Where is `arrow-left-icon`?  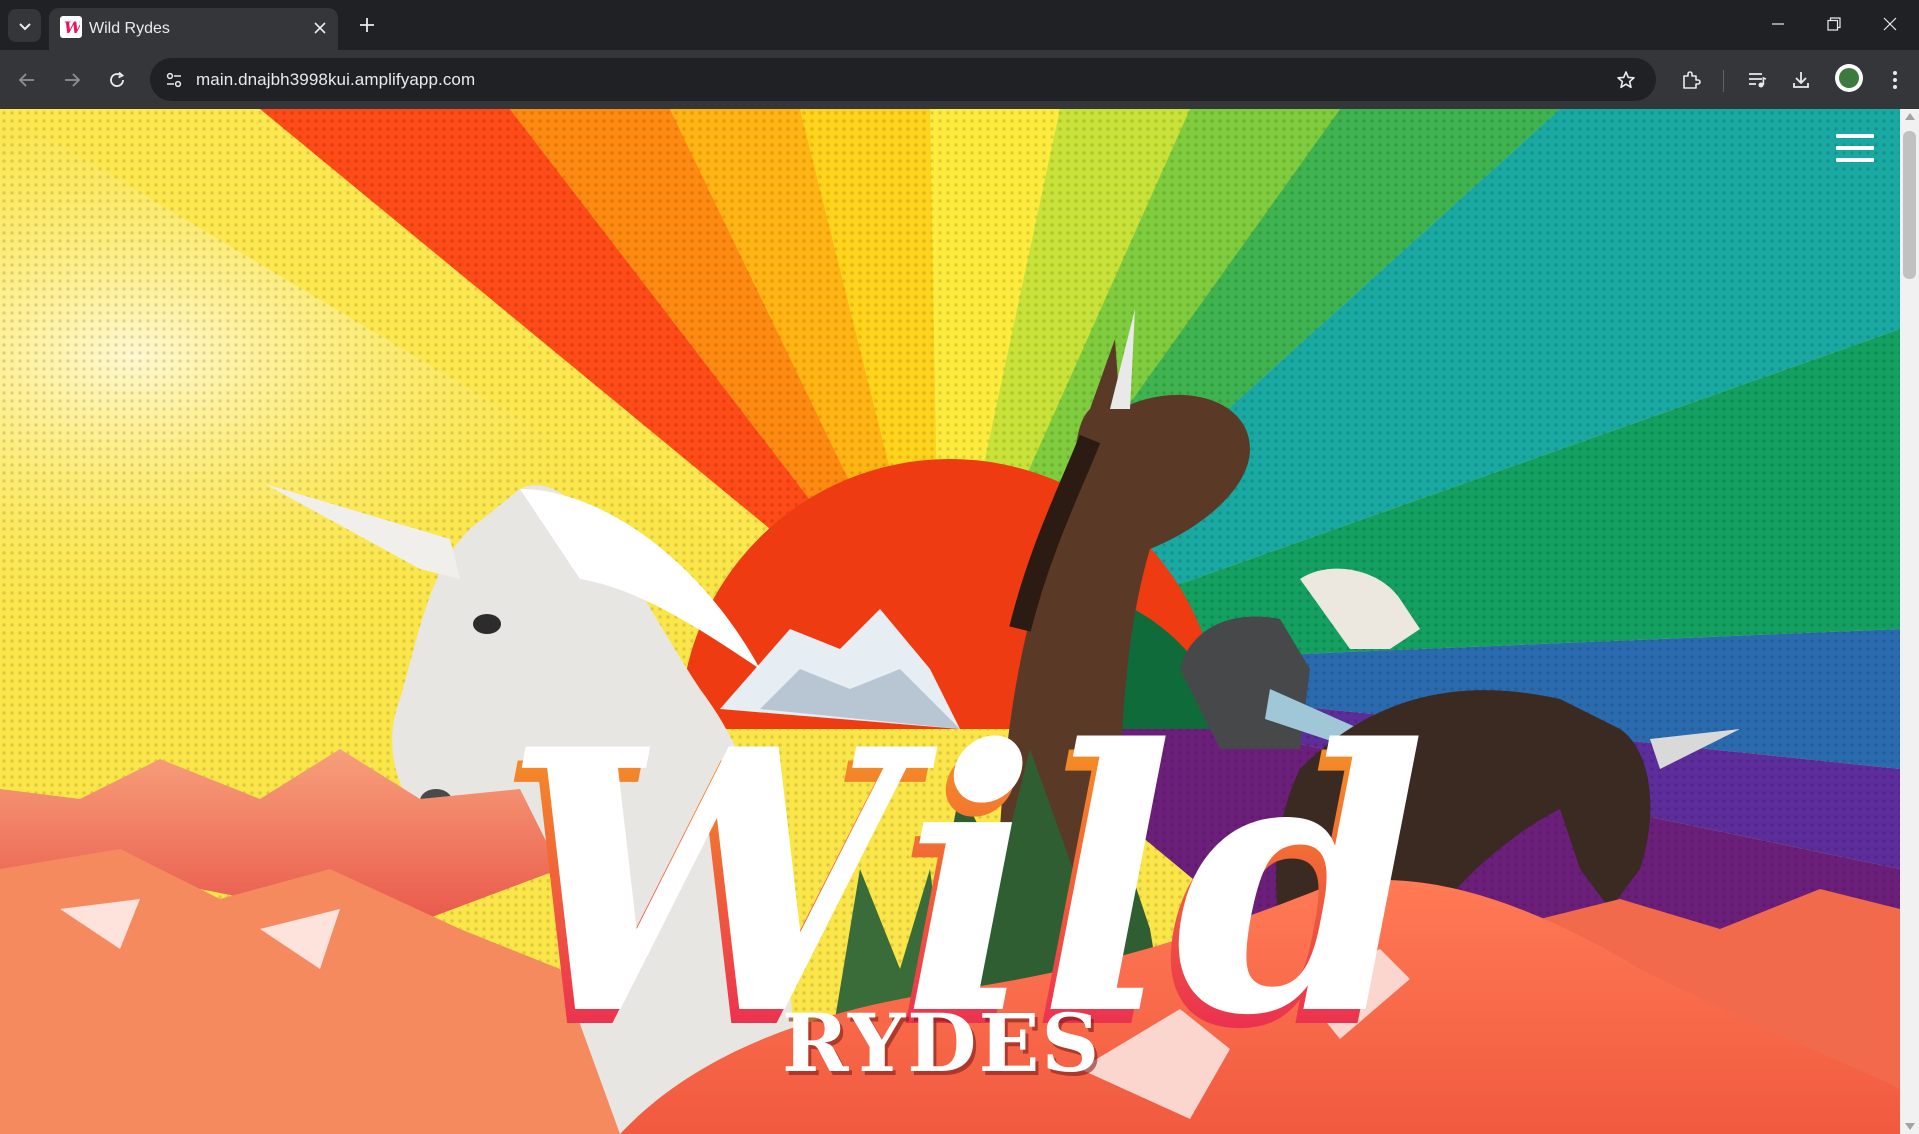
arrow-left-icon is located at coordinates (26, 80).